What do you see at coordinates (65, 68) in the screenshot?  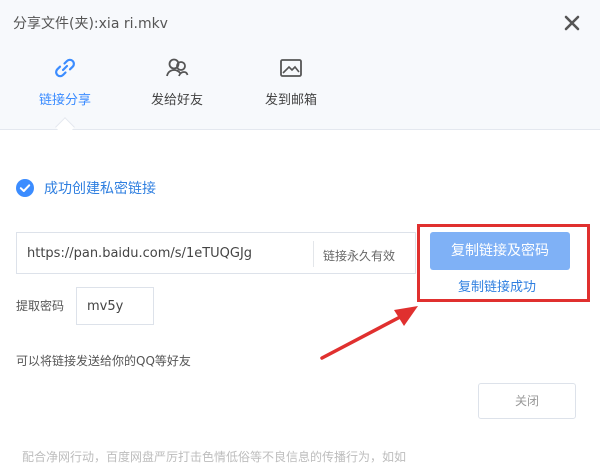 I see `link-icon` at bounding box center [65, 68].